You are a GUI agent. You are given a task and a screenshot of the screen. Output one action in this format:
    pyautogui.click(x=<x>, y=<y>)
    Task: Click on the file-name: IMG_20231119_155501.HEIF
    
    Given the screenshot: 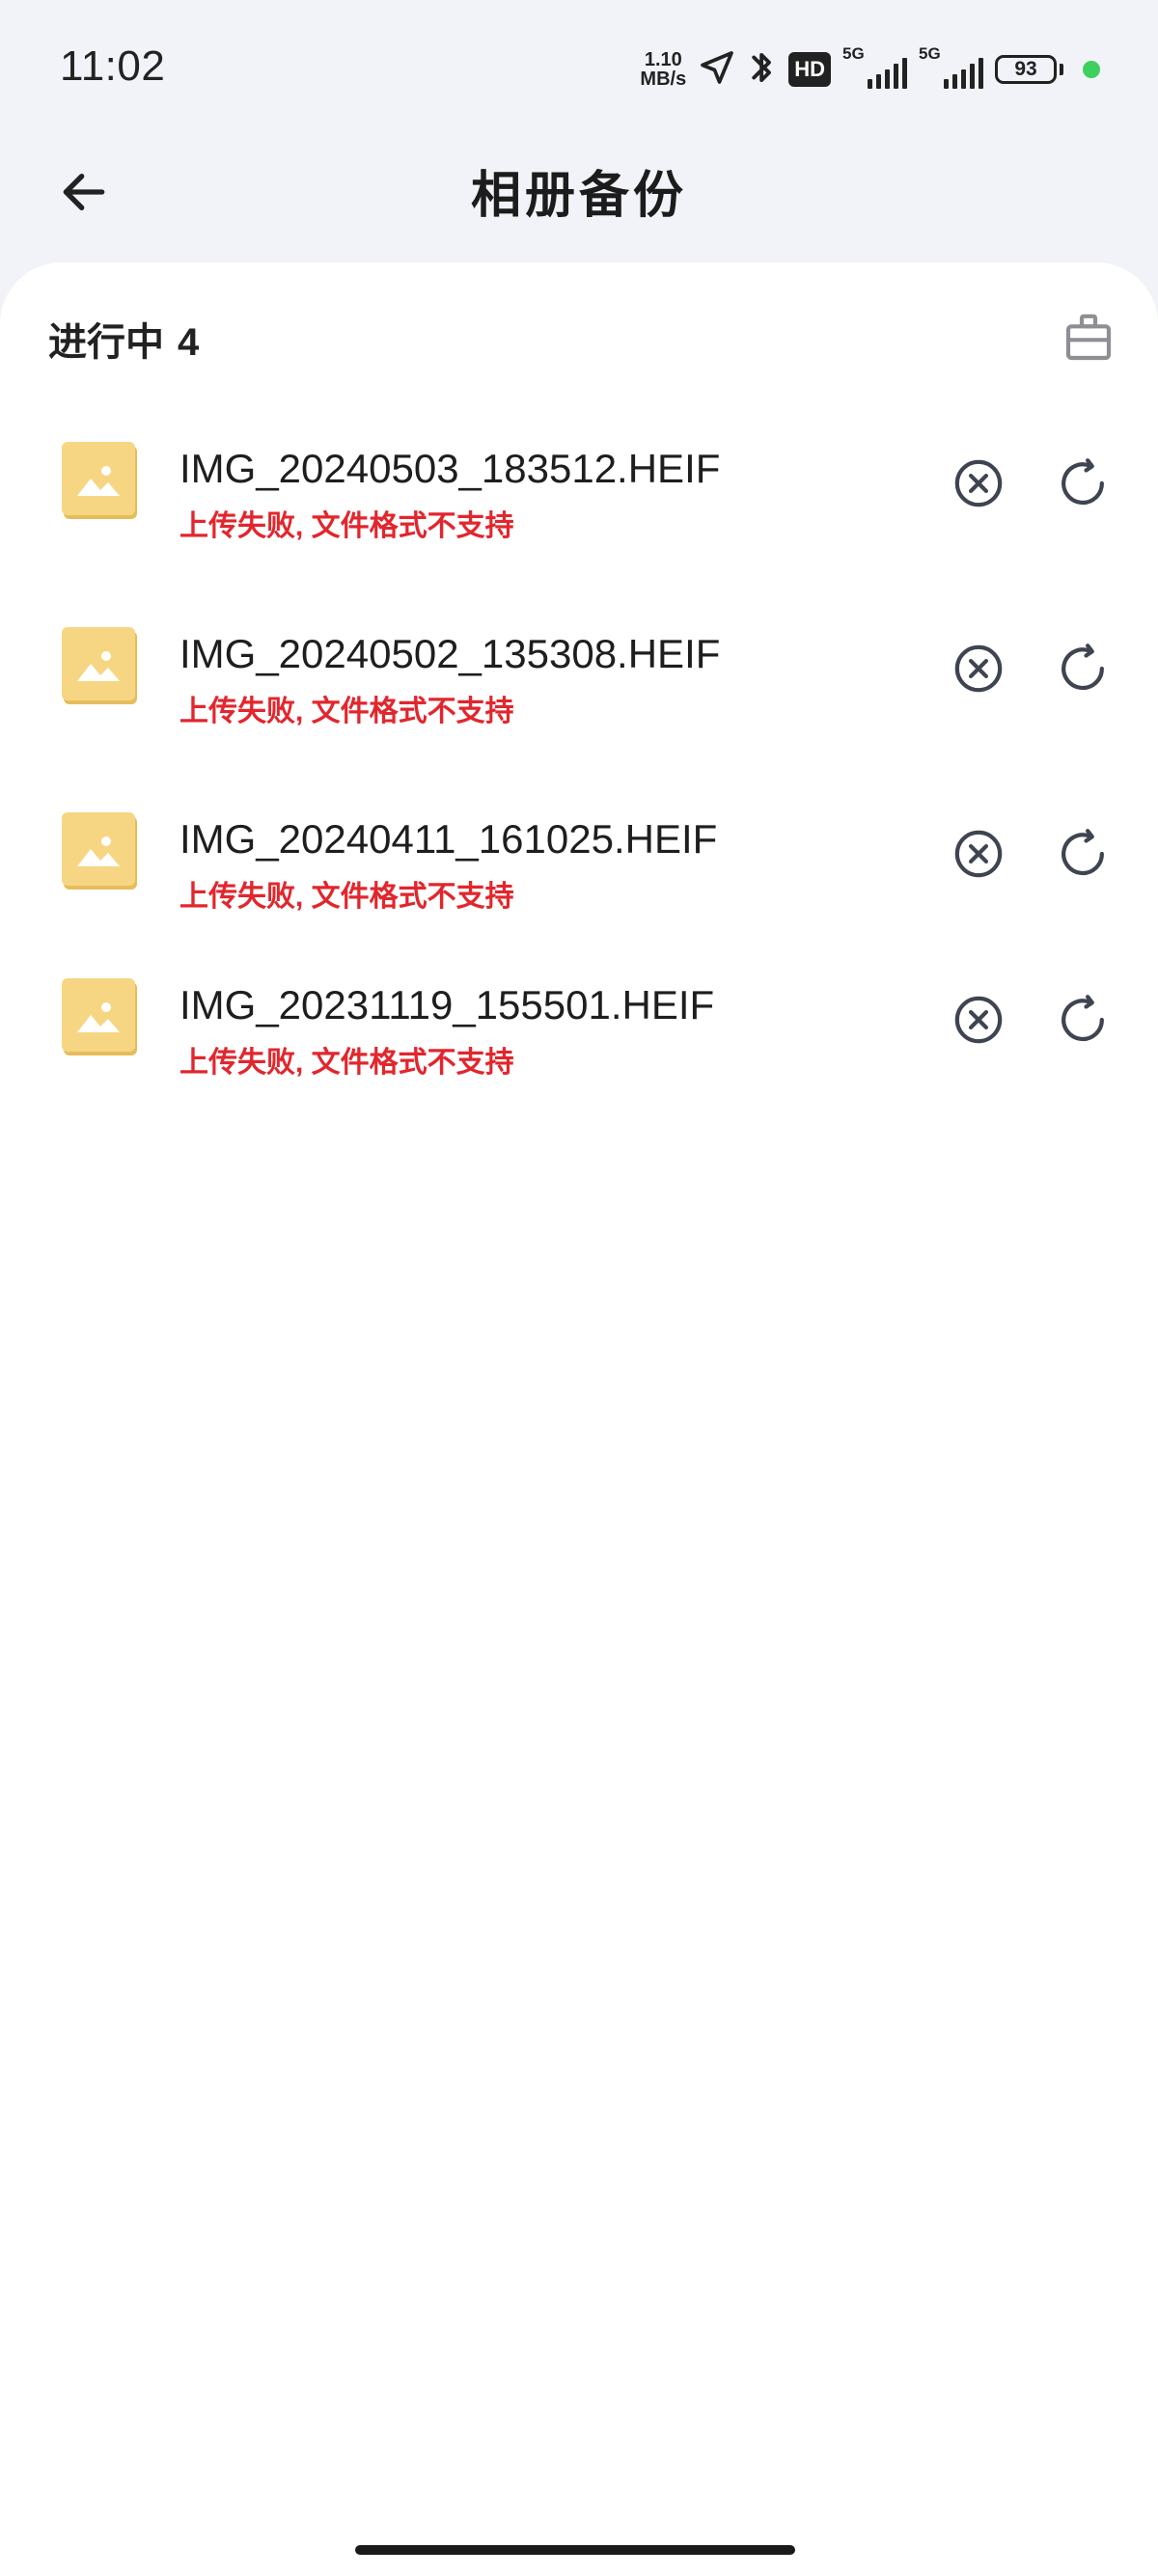 What is the action you would take?
    pyautogui.click(x=447, y=1005)
    